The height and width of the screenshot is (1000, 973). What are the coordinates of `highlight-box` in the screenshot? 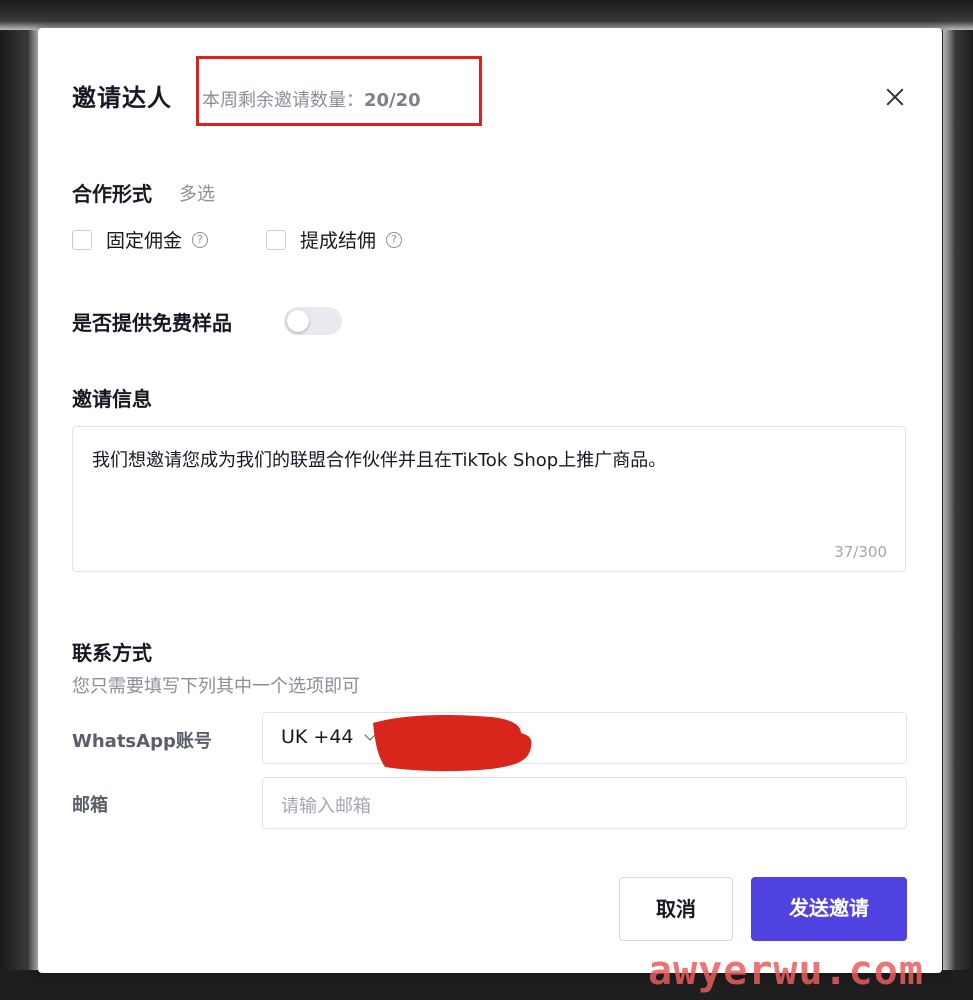 It's located at (339, 91).